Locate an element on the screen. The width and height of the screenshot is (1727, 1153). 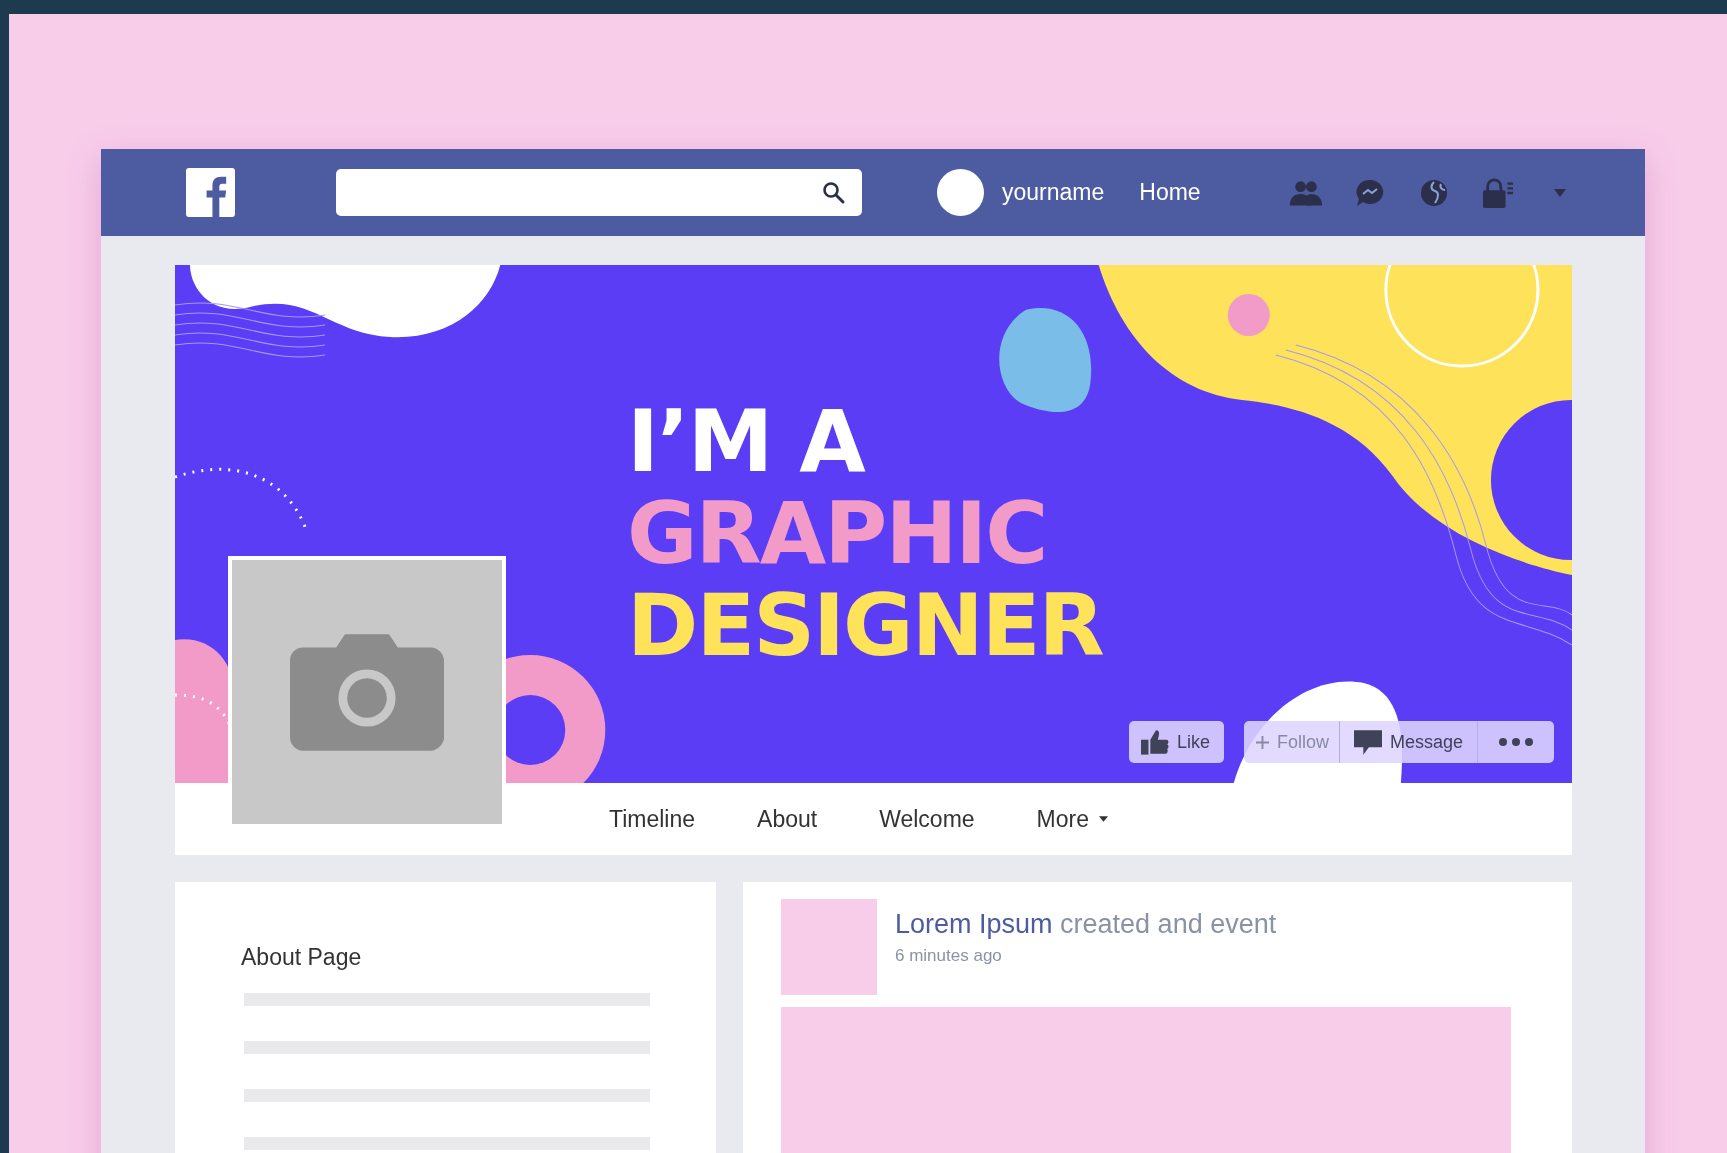
camera-icon is located at coordinates (367, 692).